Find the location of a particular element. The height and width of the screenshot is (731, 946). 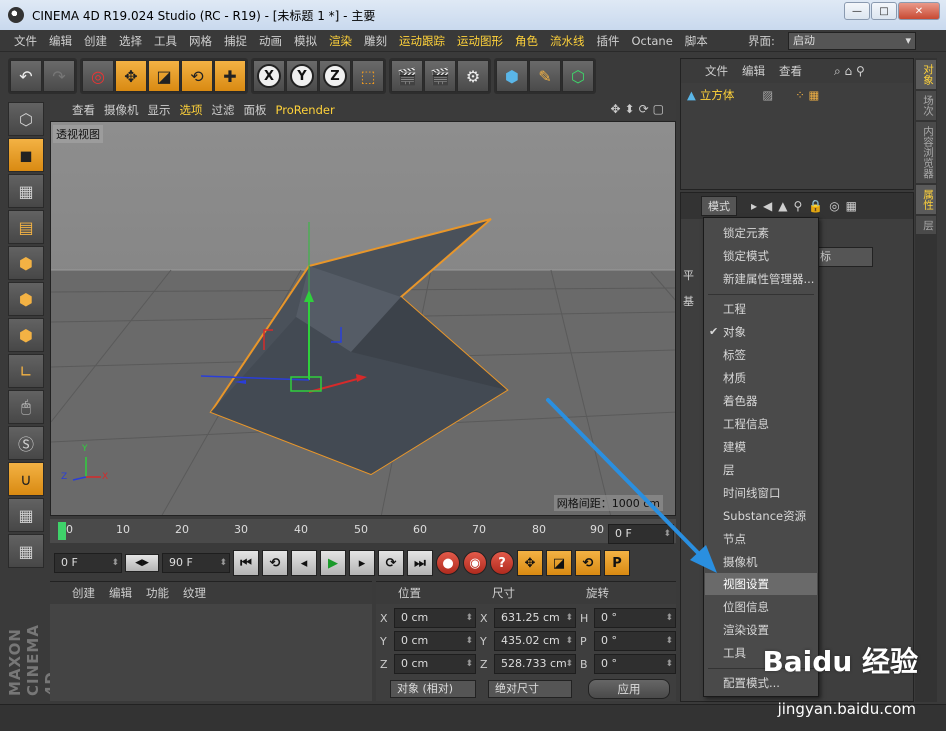

tab-objects: 对象 is located at coordinates (926, 74).